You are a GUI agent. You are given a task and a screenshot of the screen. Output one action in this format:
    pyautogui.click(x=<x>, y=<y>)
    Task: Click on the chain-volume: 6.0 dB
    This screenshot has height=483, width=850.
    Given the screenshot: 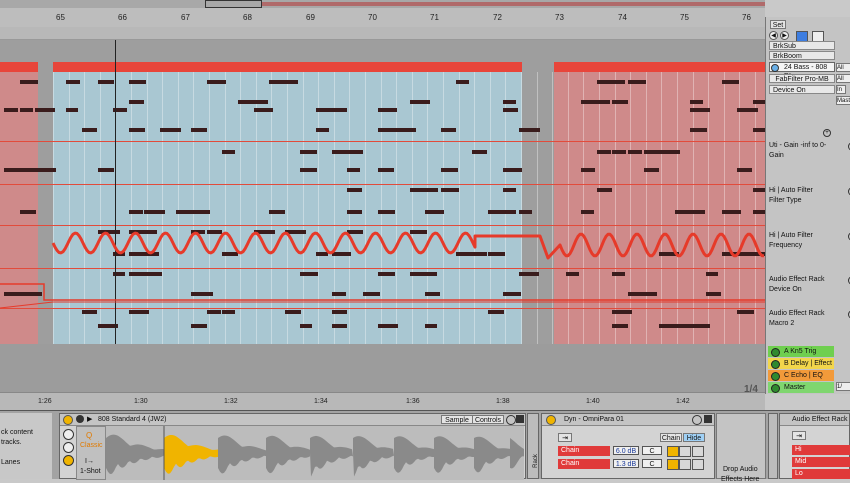 What is the action you would take?
    pyautogui.click(x=626, y=450)
    